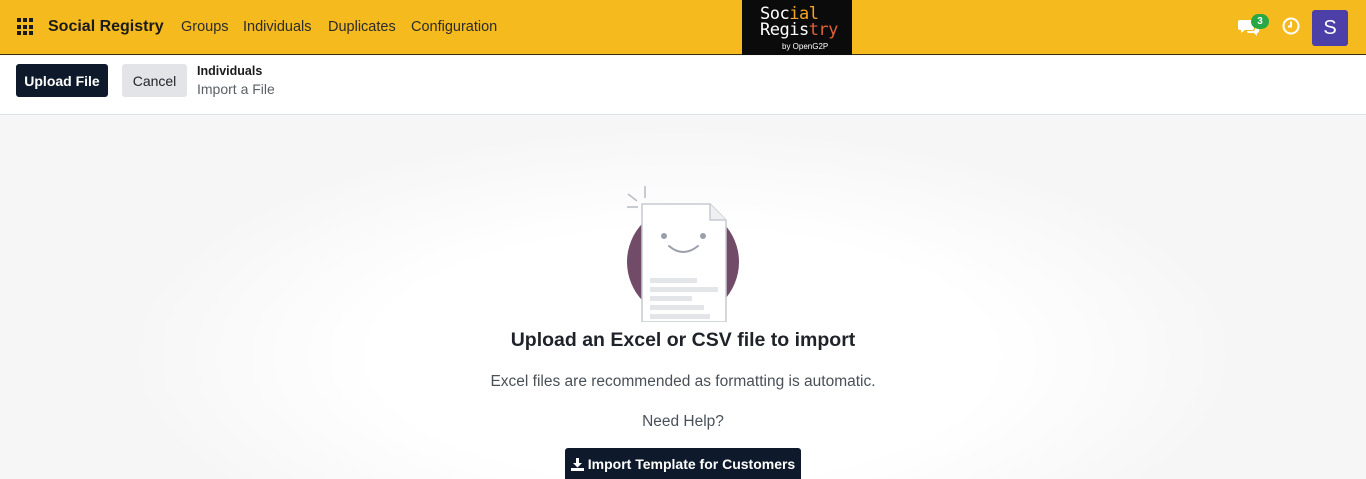 Image resolution: width=1366 pixels, height=479 pixels. What do you see at coordinates (26, 27) in the screenshot?
I see `apps-menu-icon` at bounding box center [26, 27].